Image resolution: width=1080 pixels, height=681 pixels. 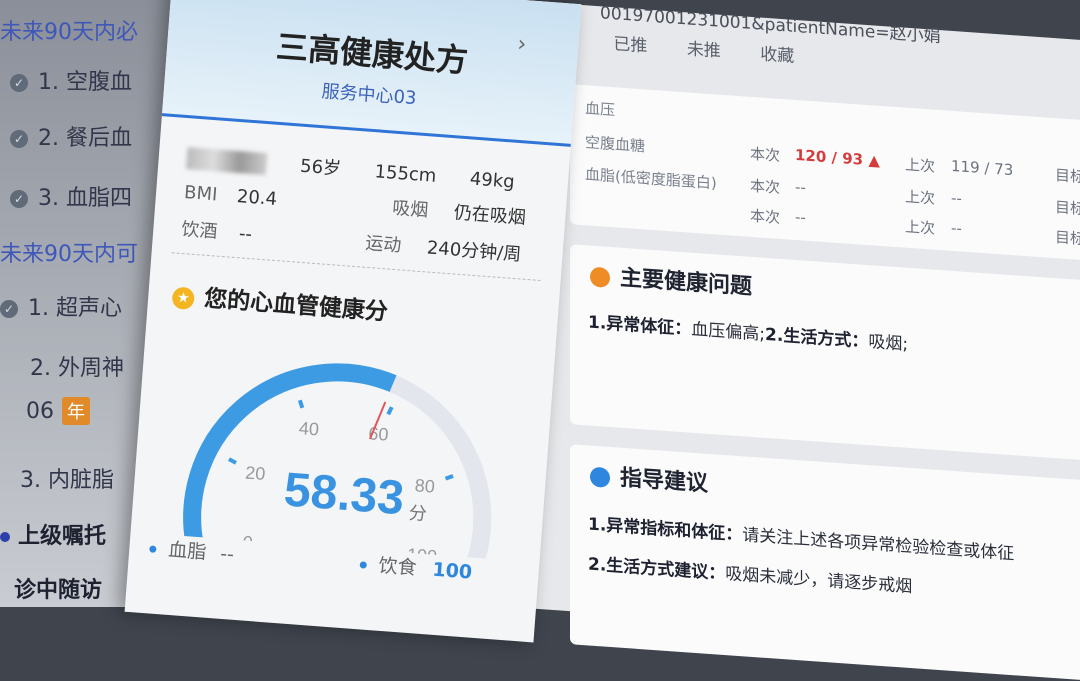 I want to click on score-unit: 分, so click(x=418, y=514).